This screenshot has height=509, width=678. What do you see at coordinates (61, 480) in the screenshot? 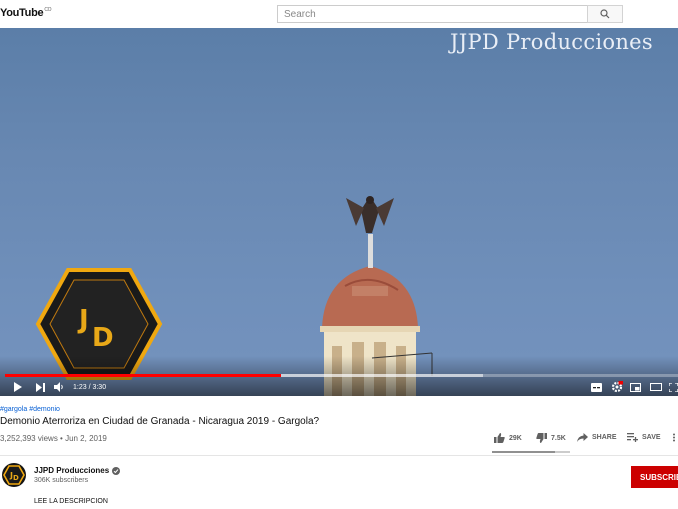
I see `subscriber-count: 306K subscribers` at bounding box center [61, 480].